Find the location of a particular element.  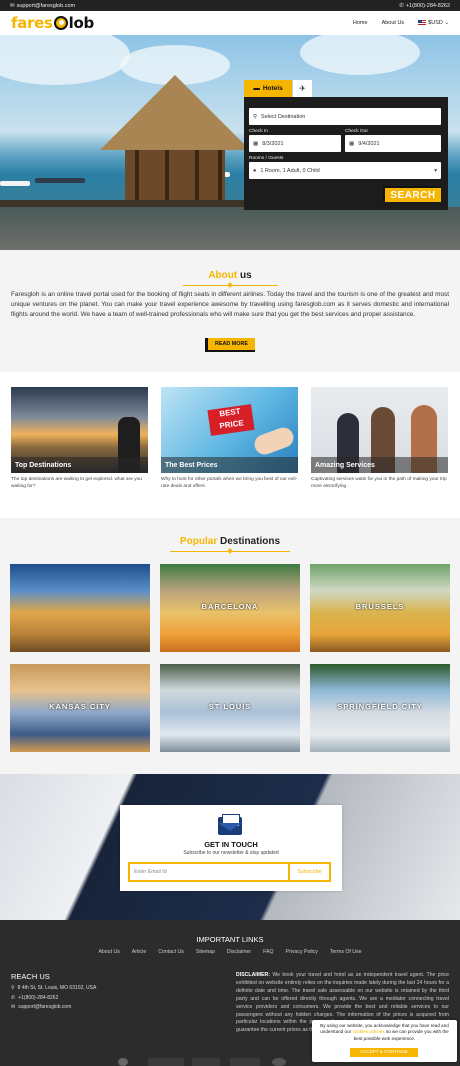

important-links-title: IMPORTANT LINKS is located at coordinates (230, 939).